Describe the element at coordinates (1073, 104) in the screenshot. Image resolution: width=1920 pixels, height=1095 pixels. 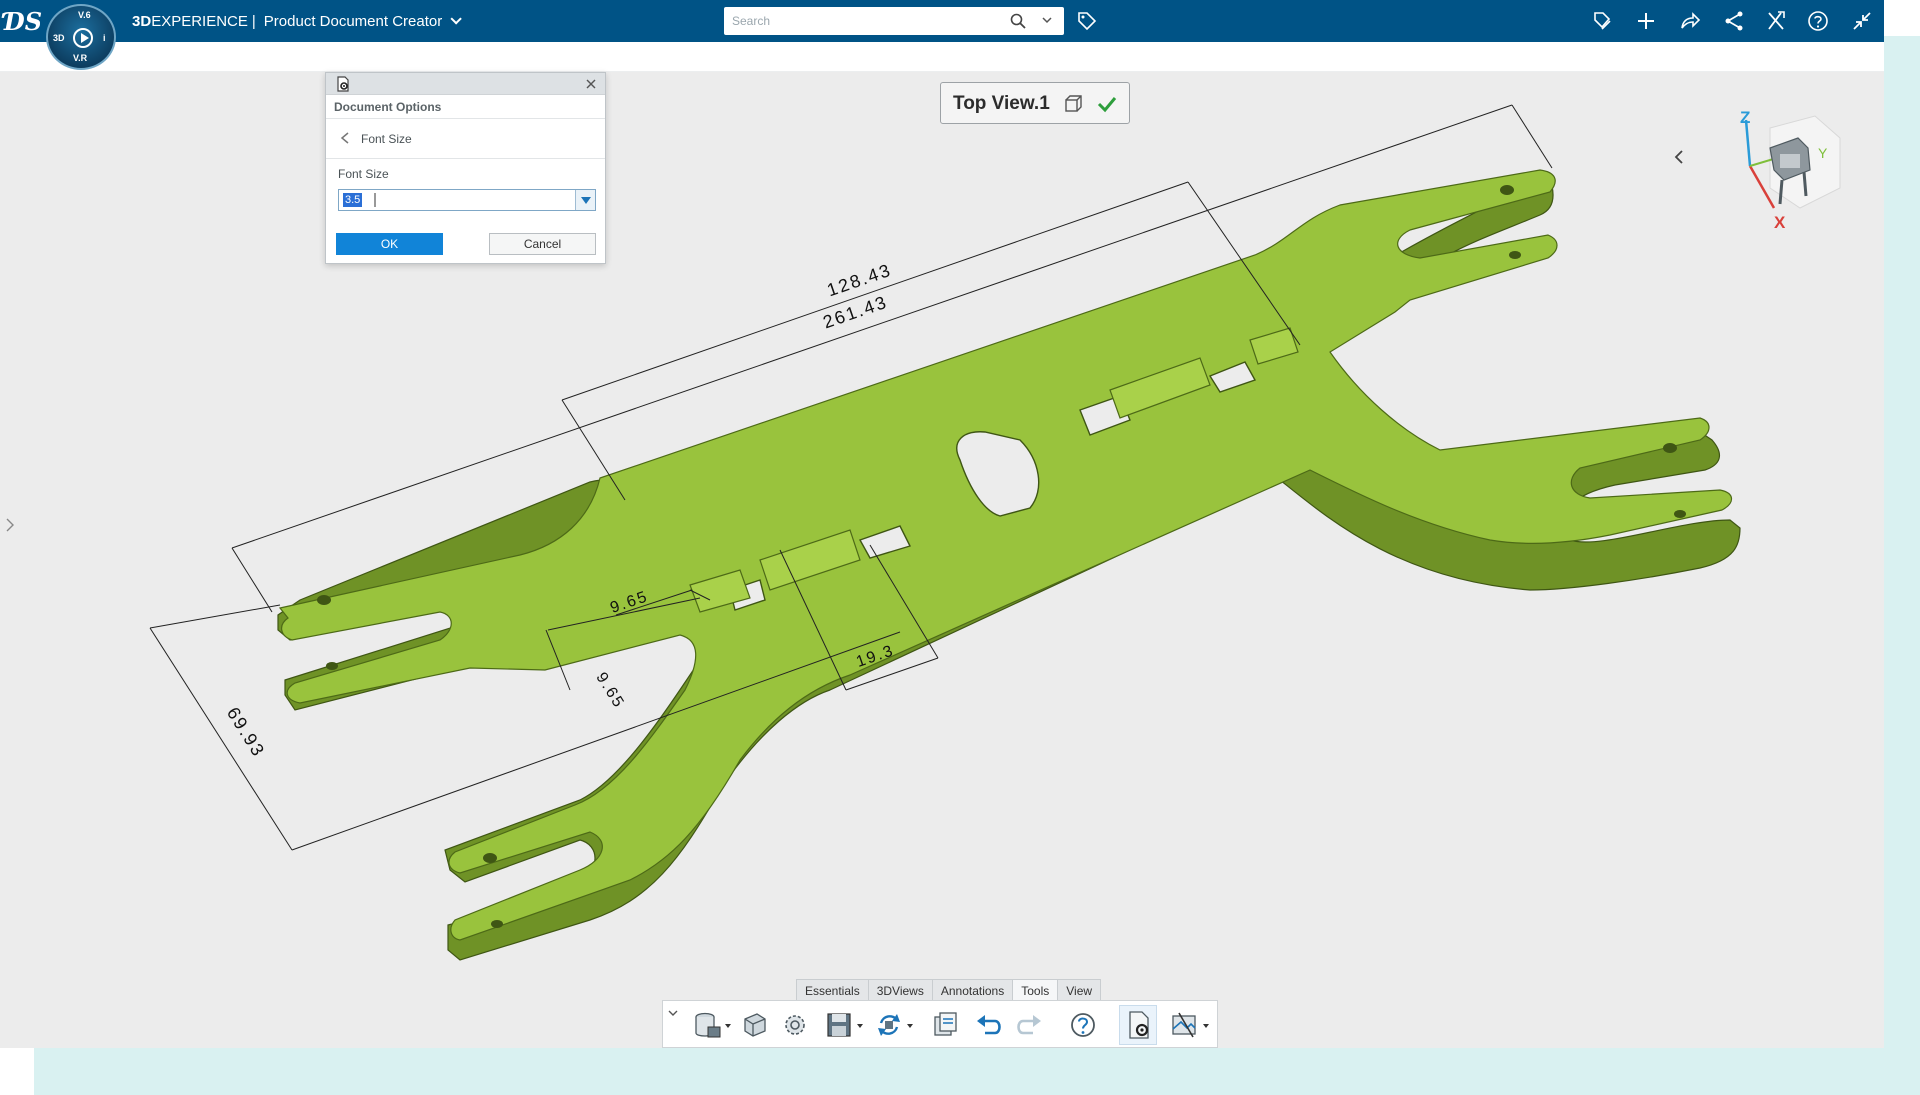
I see `3d-box-icon` at that location.